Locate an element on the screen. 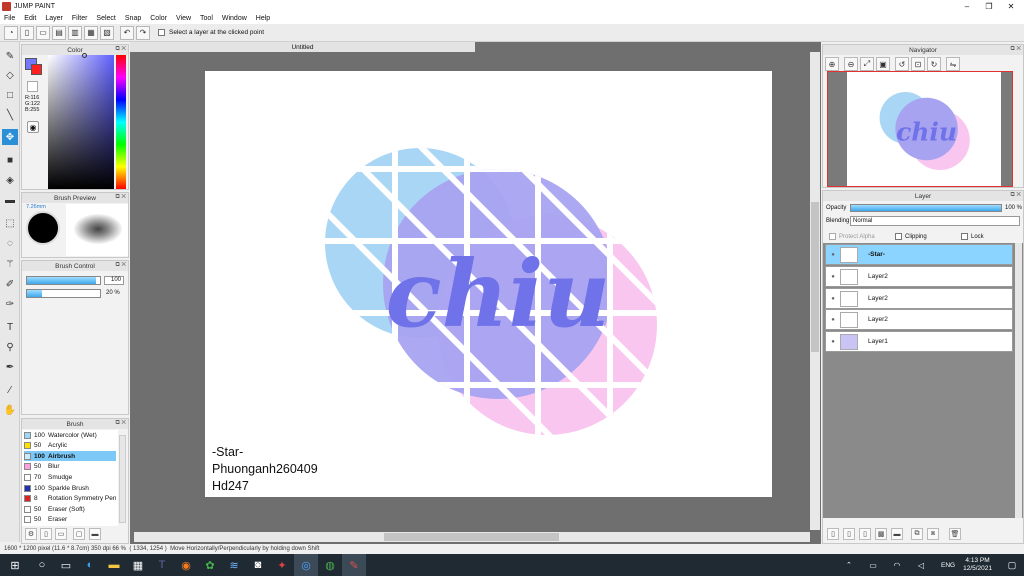 The image size is (1024, 576). grid-icon: ▦ is located at coordinates (91, 32).